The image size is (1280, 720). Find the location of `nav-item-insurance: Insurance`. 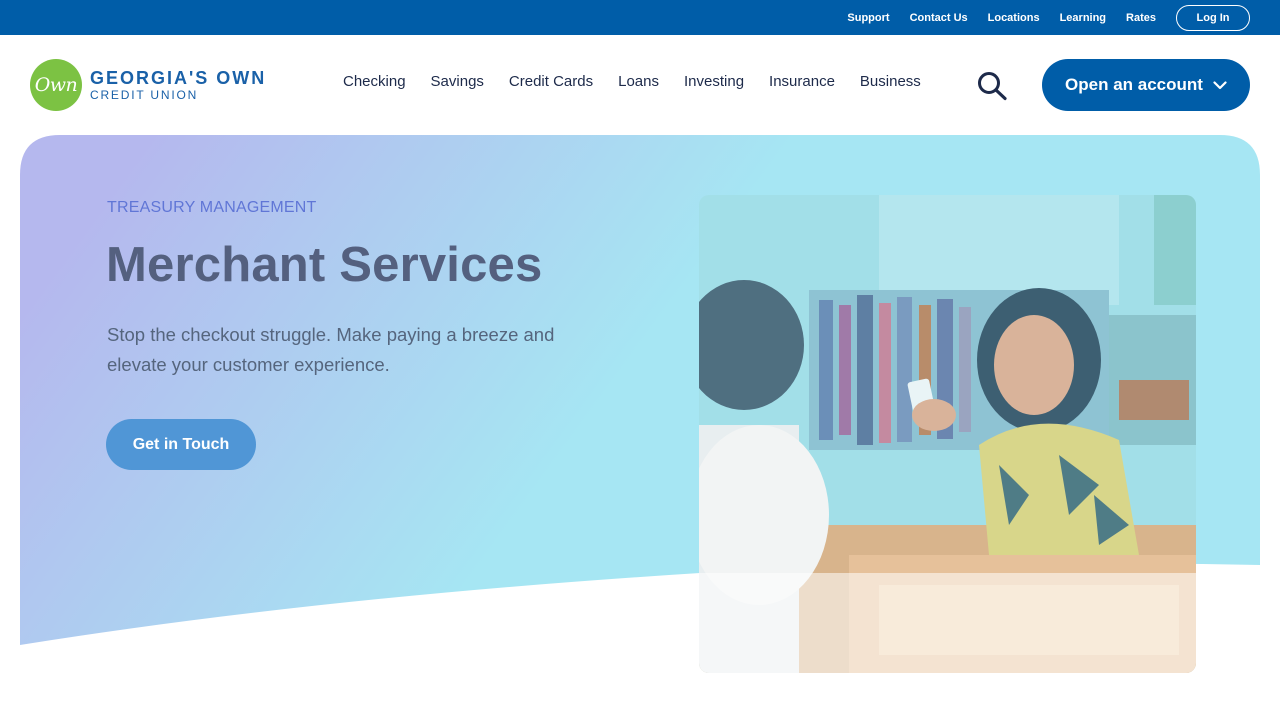

nav-item-insurance: Insurance is located at coordinates (802, 81).